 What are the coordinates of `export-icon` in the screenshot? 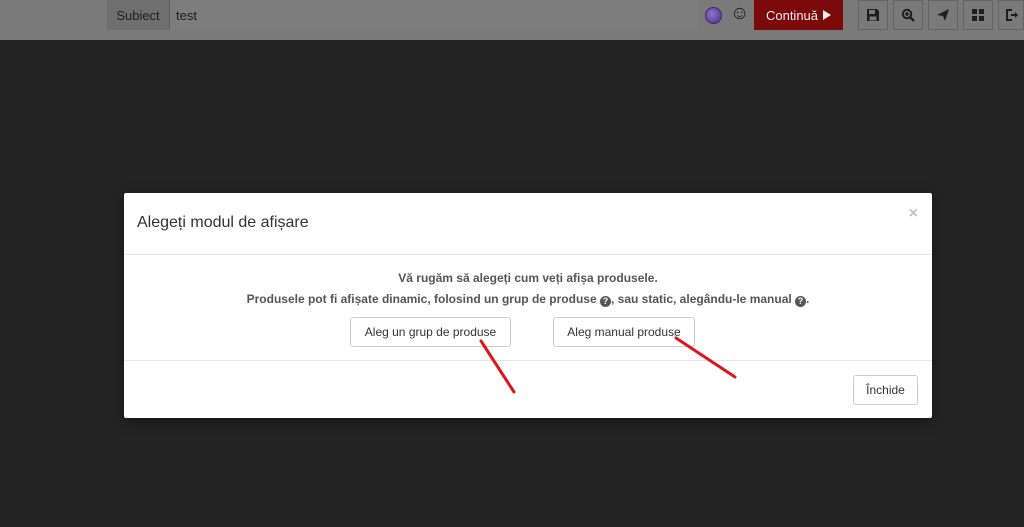 It's located at (1012, 15).